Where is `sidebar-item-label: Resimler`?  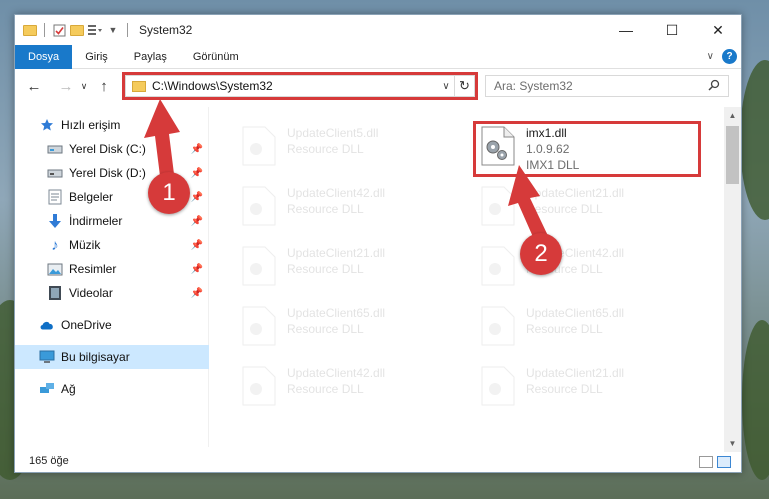 sidebar-item-label: Resimler is located at coordinates (93, 269).